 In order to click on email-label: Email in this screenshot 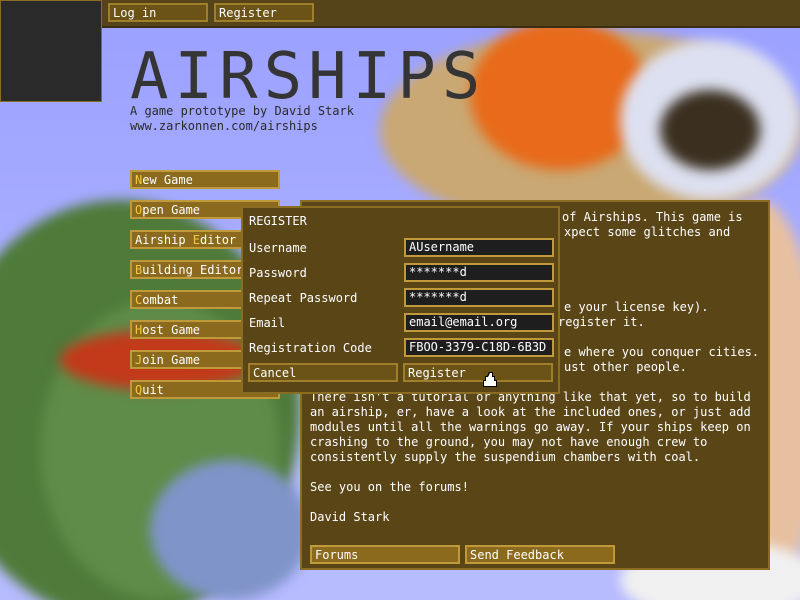, I will do `click(267, 323)`.